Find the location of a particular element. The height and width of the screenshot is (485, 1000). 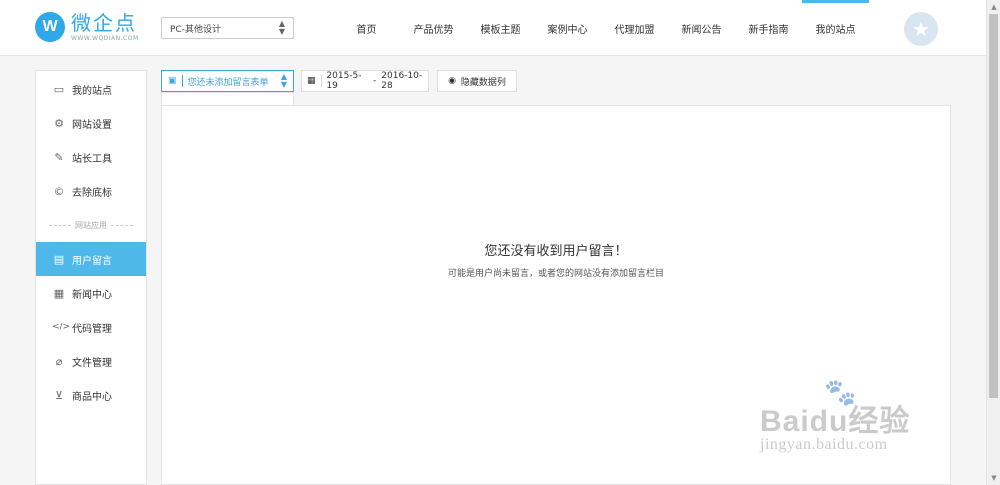

date-end: 2016-10-28 is located at coordinates (402, 81).